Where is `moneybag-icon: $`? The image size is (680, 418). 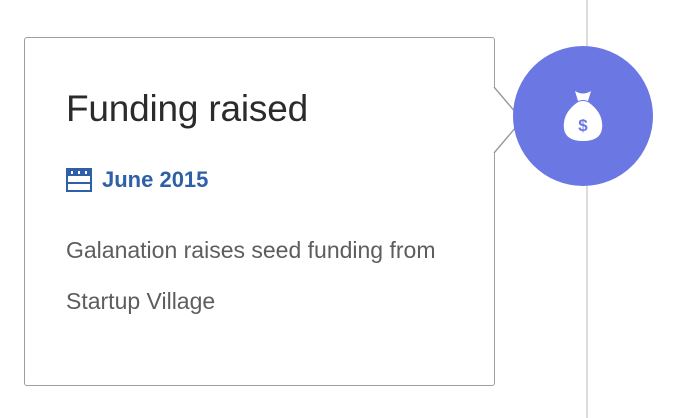 moneybag-icon: $ is located at coordinates (583, 116).